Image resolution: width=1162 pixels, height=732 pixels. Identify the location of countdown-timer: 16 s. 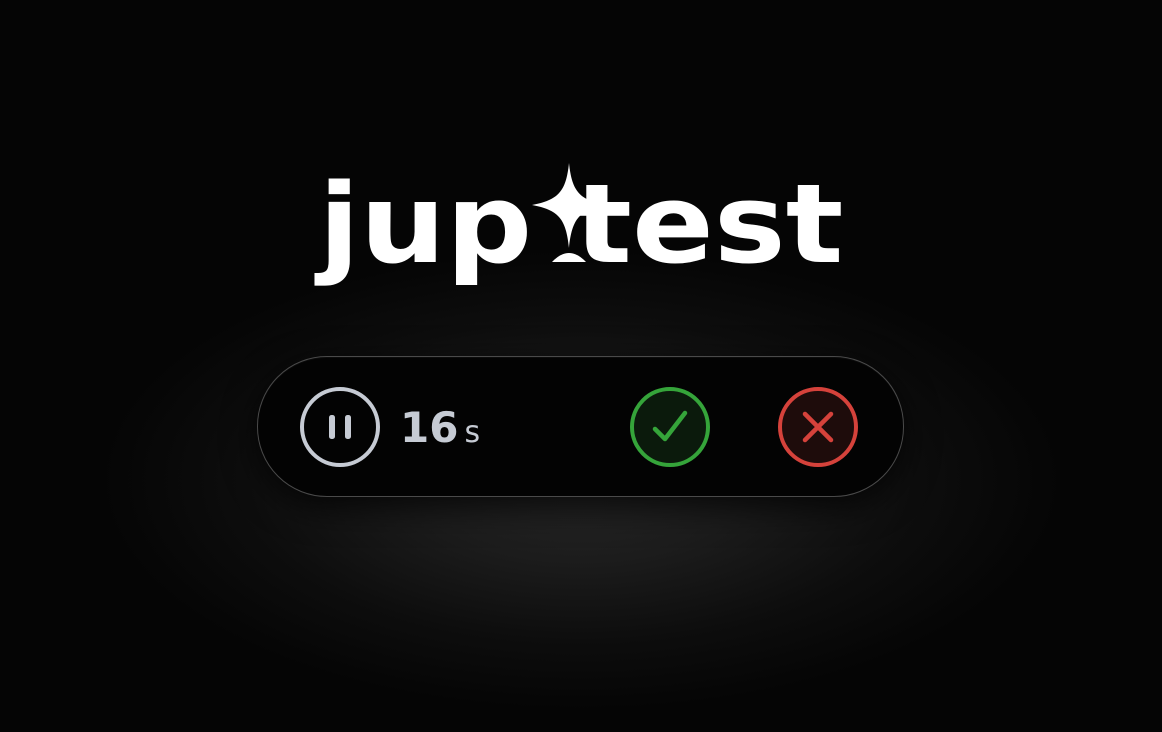
(440, 428).